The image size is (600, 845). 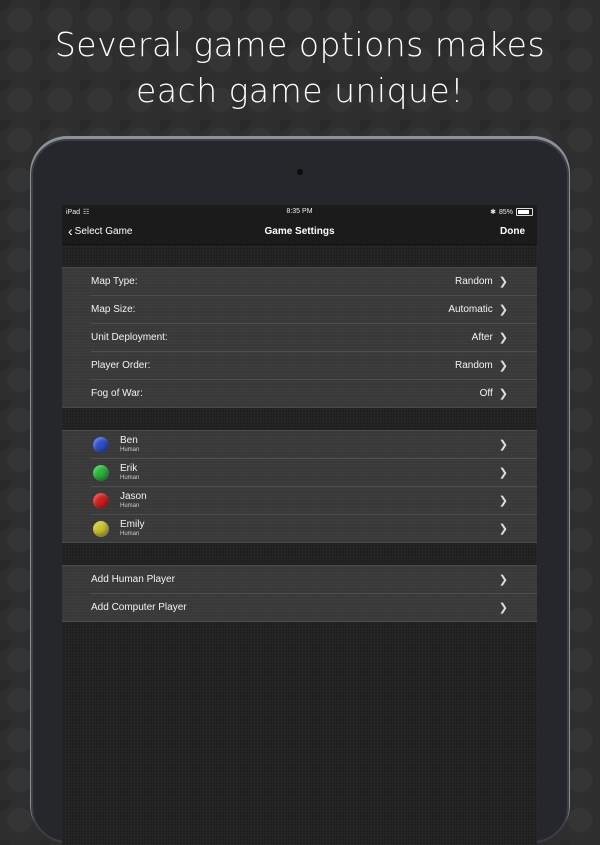 I want to click on add-player-group: Add Human Player ❯ Add Computer Player ❯, so click(x=299, y=593).